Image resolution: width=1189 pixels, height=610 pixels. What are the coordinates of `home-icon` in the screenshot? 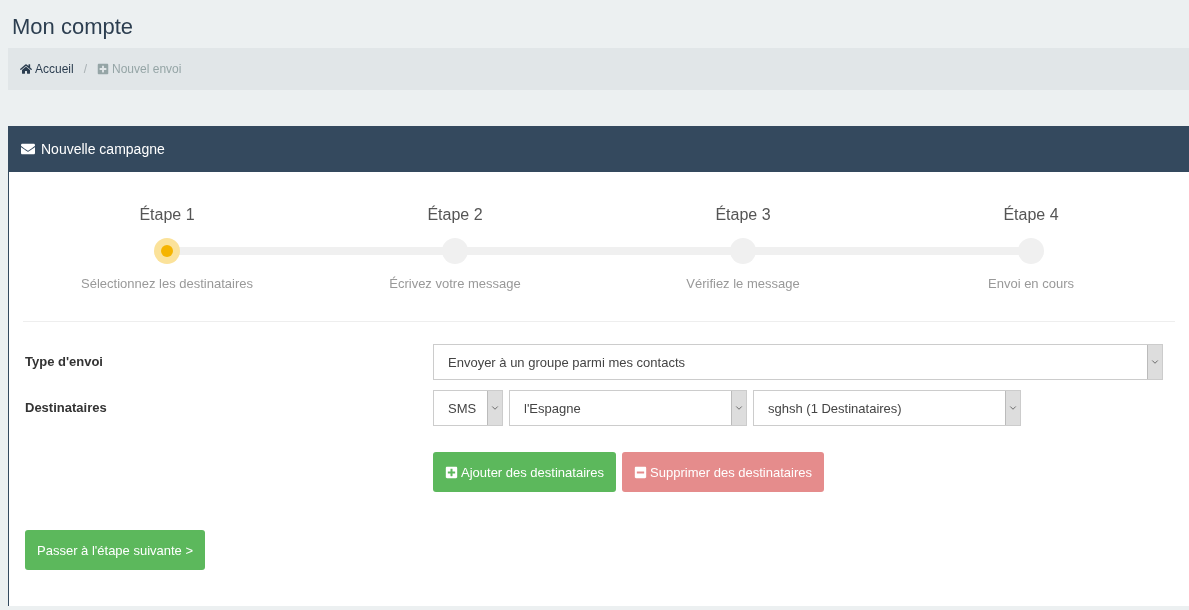 It's located at (26, 69).